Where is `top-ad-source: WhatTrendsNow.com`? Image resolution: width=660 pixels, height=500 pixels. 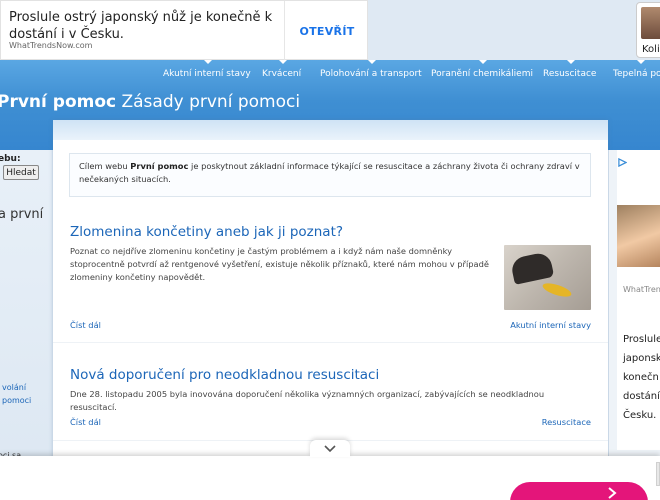
top-ad-source: WhatTrendsNow.com is located at coordinates (51, 45).